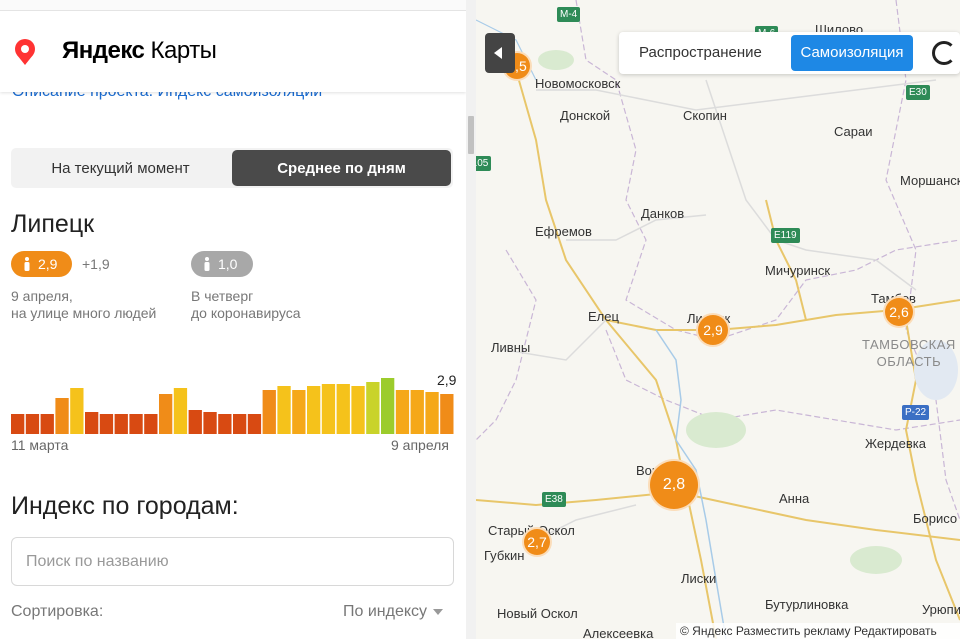  What do you see at coordinates (698, 578) in the screenshot?
I see `map-city-label: Лиски` at bounding box center [698, 578].